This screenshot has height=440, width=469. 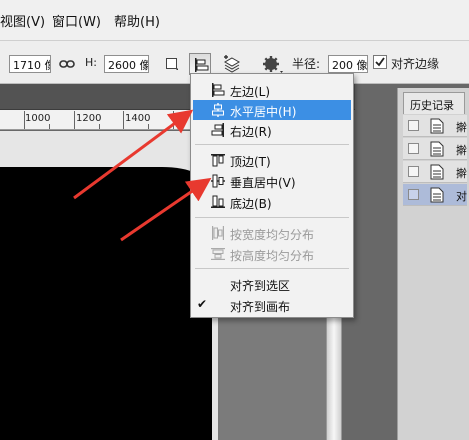 What do you see at coordinates (218, 233) in the screenshot?
I see `distribute-width-icon` at bounding box center [218, 233].